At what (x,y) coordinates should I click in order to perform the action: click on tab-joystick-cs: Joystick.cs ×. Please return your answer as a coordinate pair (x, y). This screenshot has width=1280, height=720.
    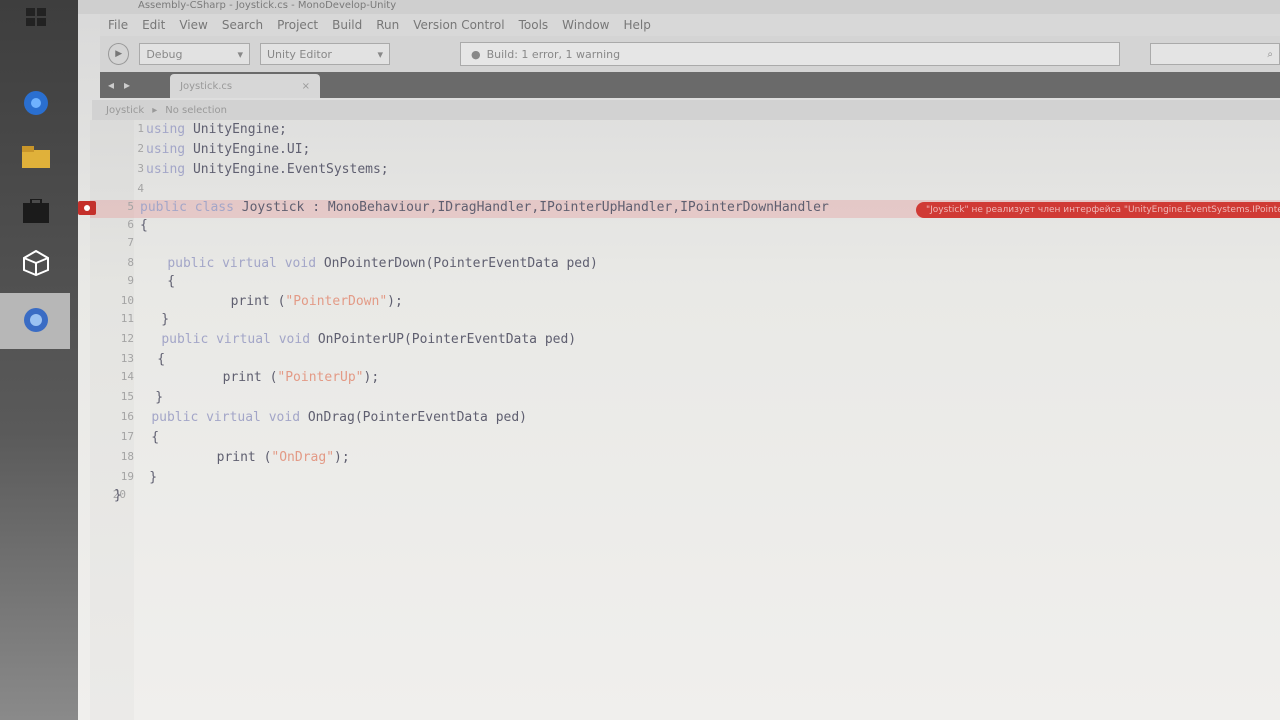
    Looking at the image, I should click on (245, 86).